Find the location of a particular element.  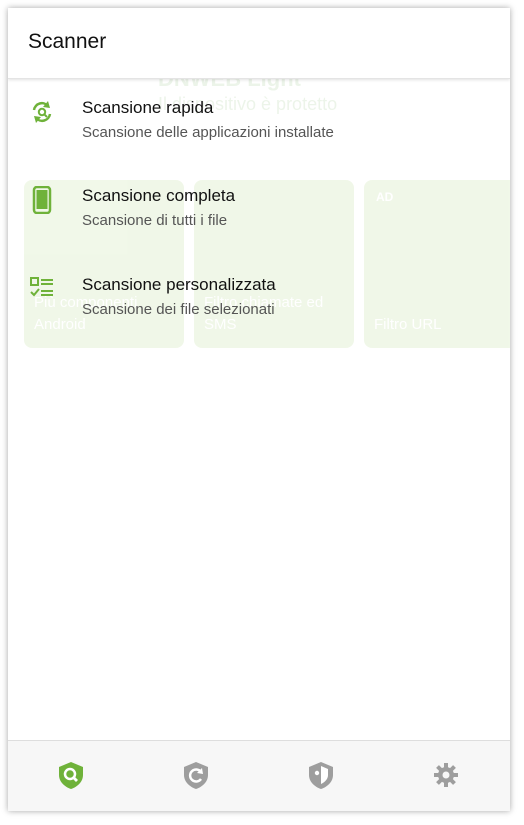

nav-tab-security is located at coordinates (321, 775).